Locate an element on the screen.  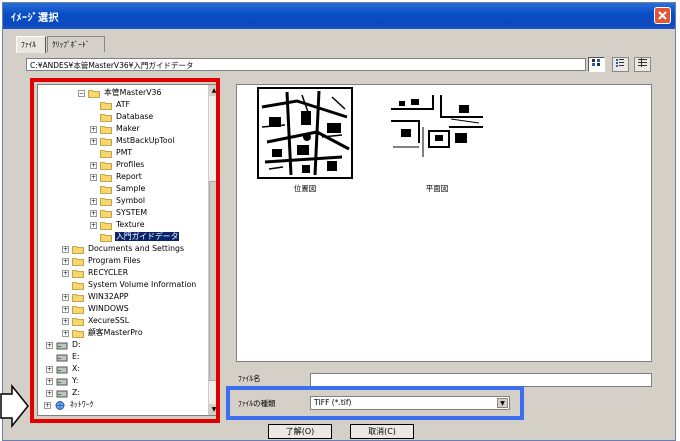
thumbnail-label-plan-view: 平面図 is located at coordinates (437, 188).